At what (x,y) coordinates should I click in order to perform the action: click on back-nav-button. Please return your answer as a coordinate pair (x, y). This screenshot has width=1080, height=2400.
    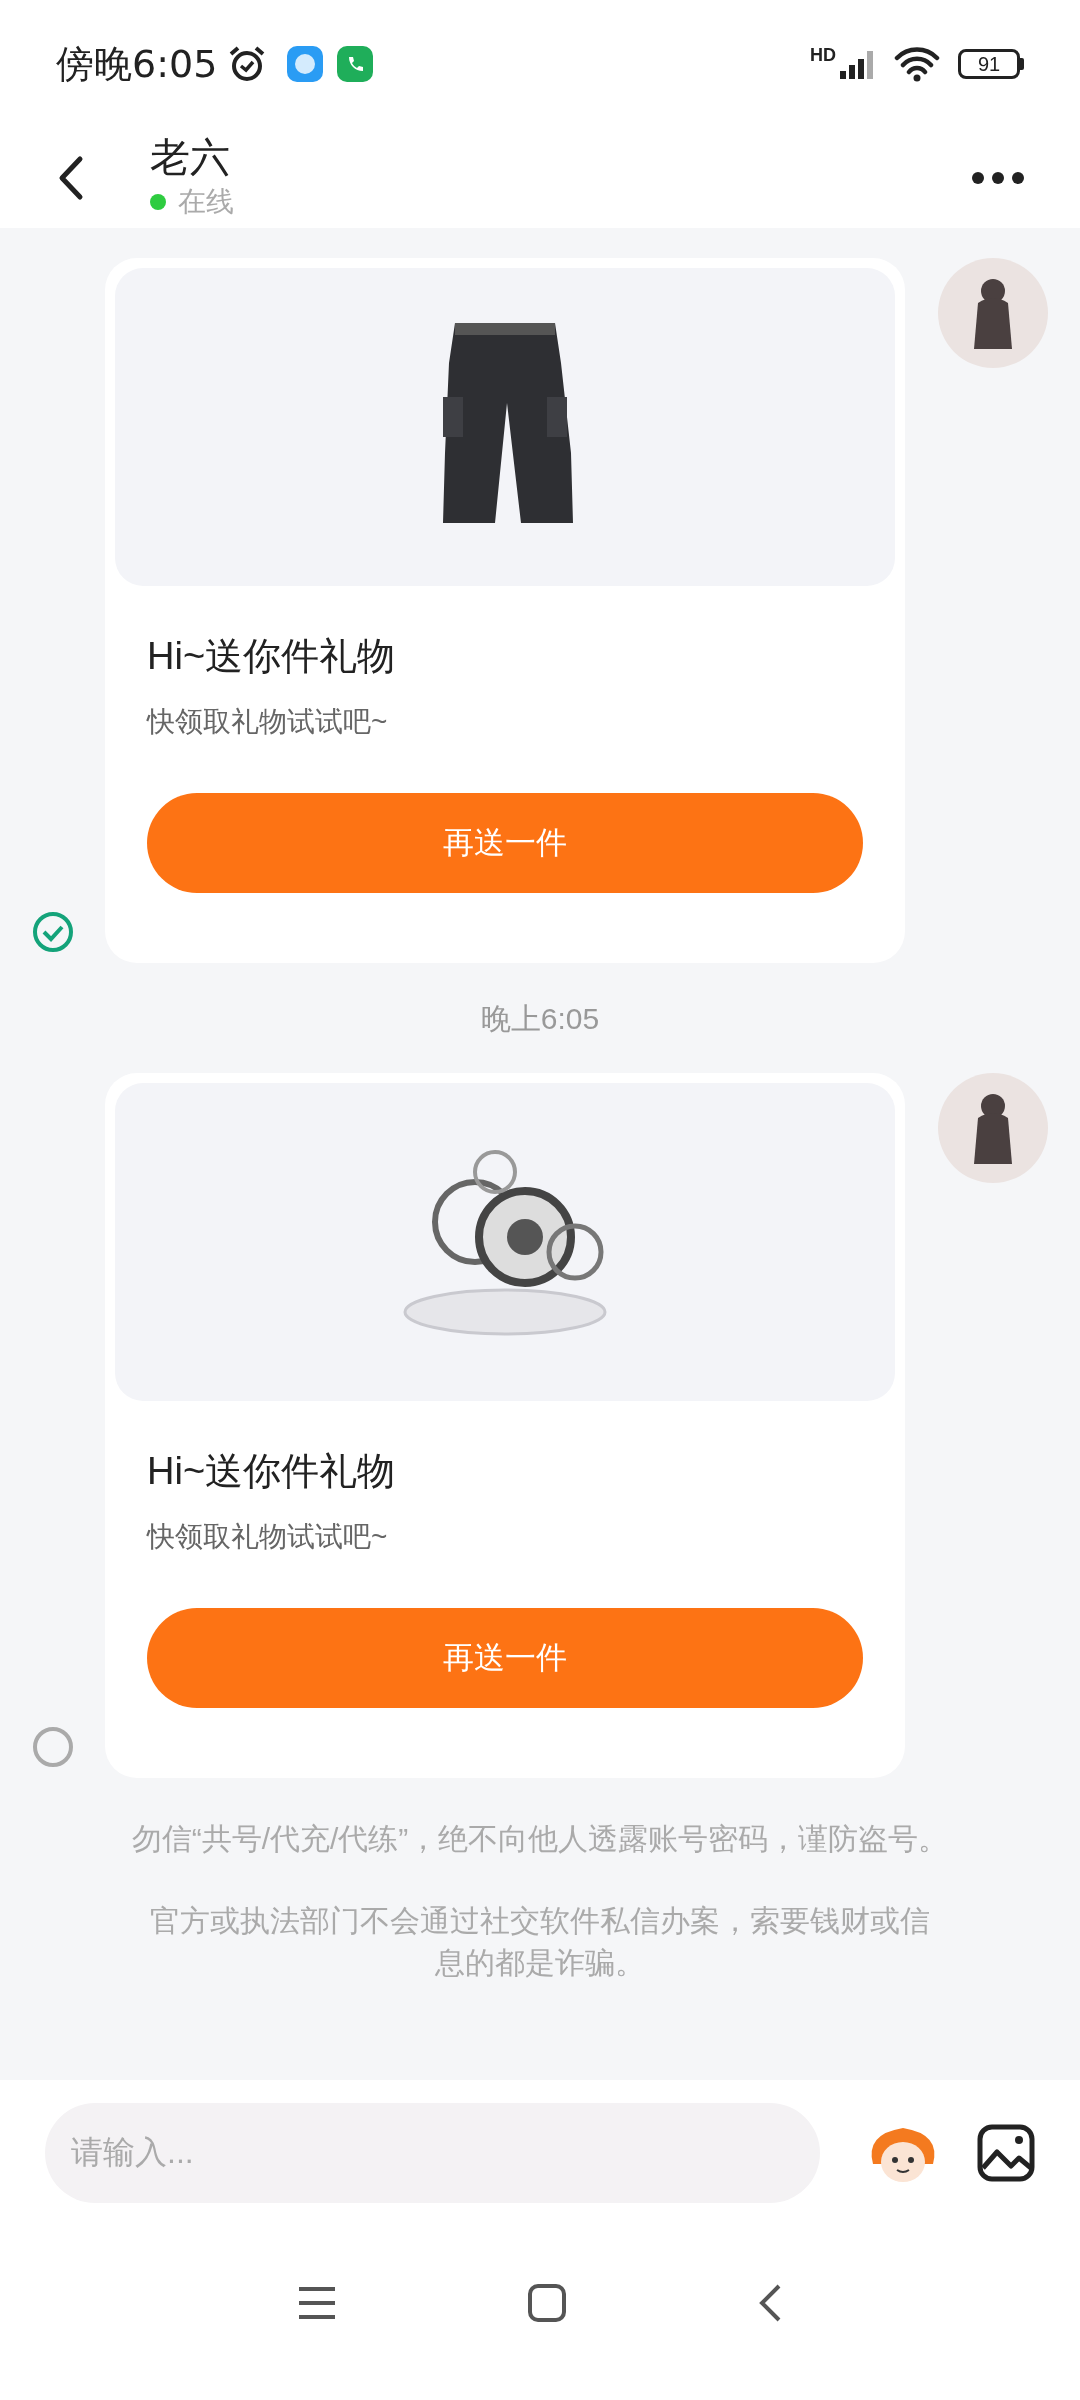
    Looking at the image, I should click on (770, 2302).